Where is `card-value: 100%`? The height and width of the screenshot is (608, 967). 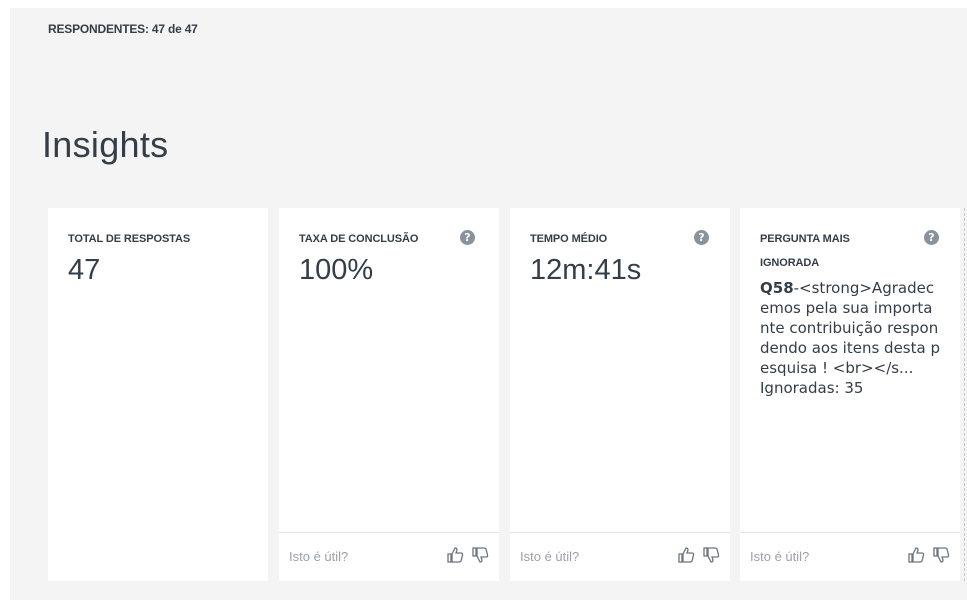 card-value: 100% is located at coordinates (336, 270).